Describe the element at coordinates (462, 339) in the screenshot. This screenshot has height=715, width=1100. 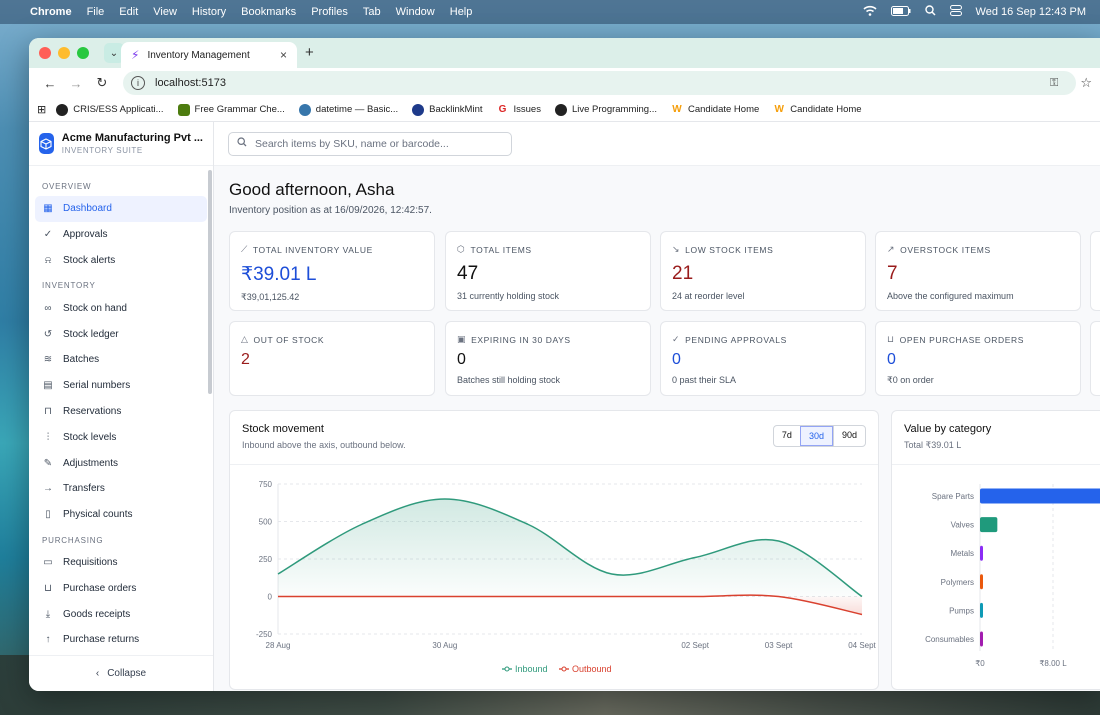
I see `calendar-icon: ▣` at that location.